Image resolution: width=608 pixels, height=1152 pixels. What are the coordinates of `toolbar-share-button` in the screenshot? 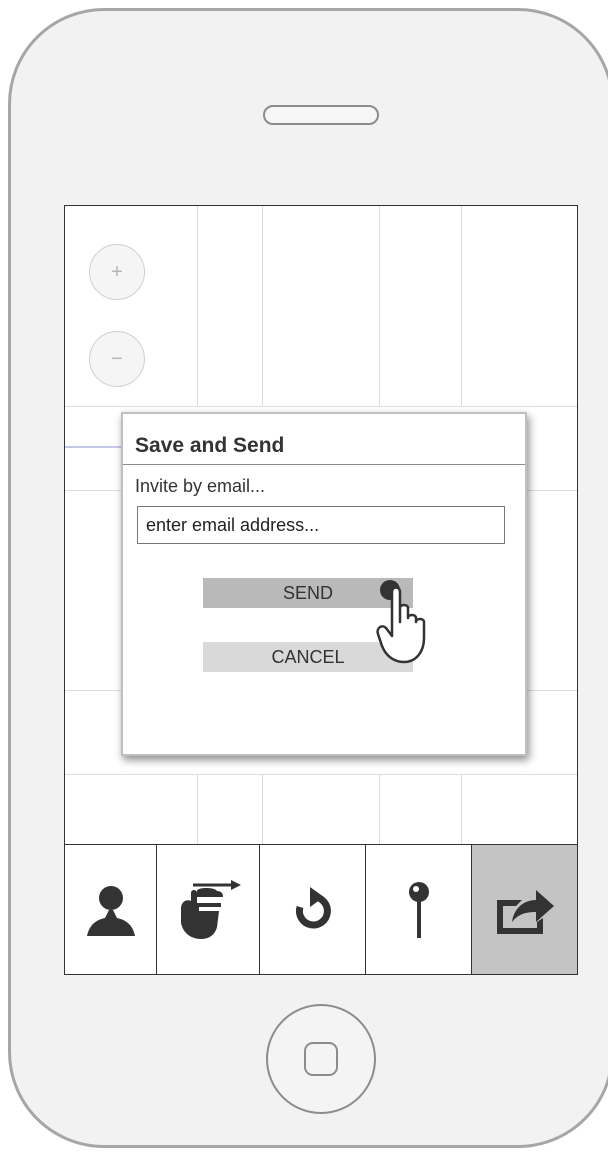 It's located at (524, 909).